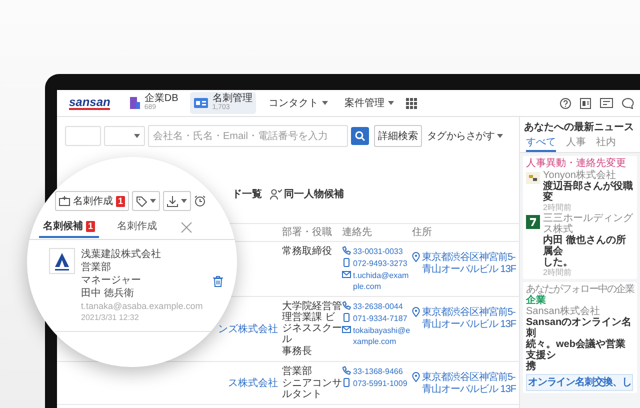 This screenshot has height=408, width=640. I want to click on close-icon, so click(186, 227).